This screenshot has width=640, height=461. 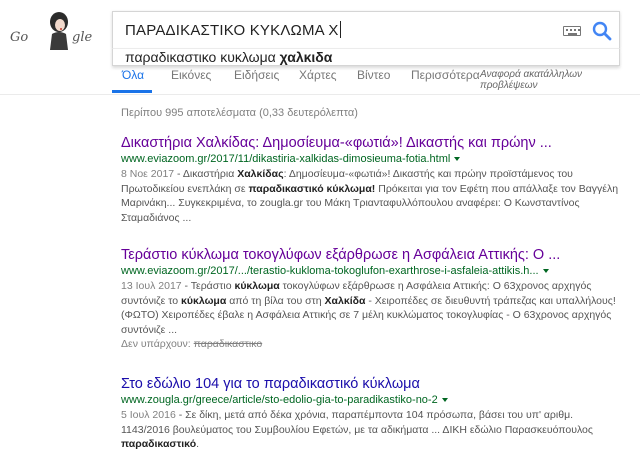 I want to click on tab-news: Ειδήσεις, so click(x=256, y=75).